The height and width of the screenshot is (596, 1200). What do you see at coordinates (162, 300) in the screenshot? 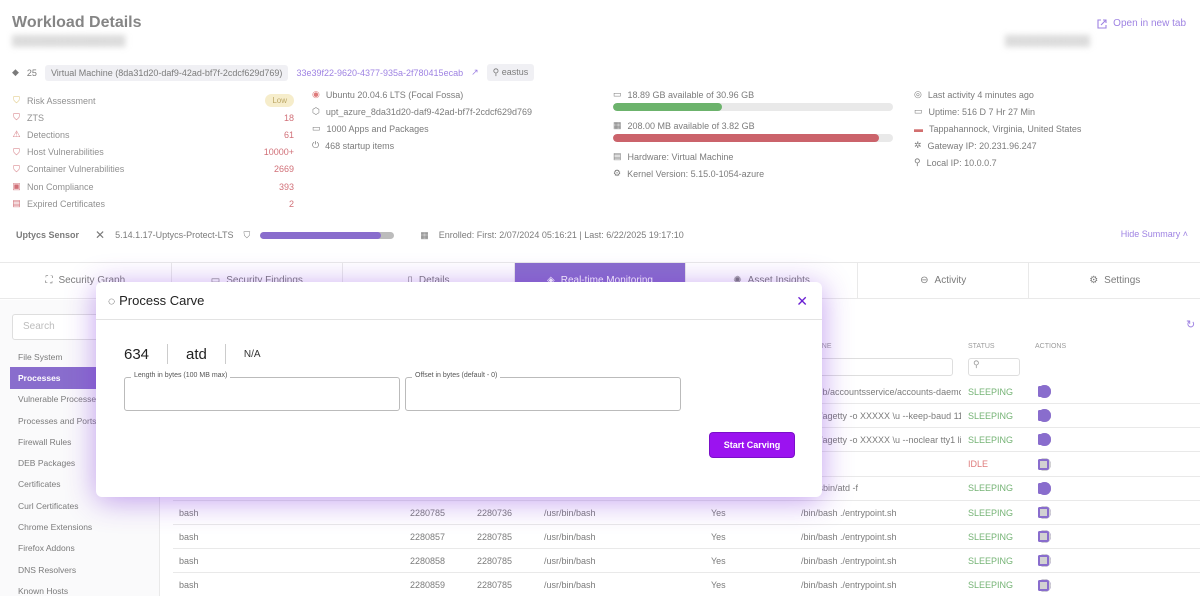
I see `dialog-title: Process Carve` at bounding box center [162, 300].